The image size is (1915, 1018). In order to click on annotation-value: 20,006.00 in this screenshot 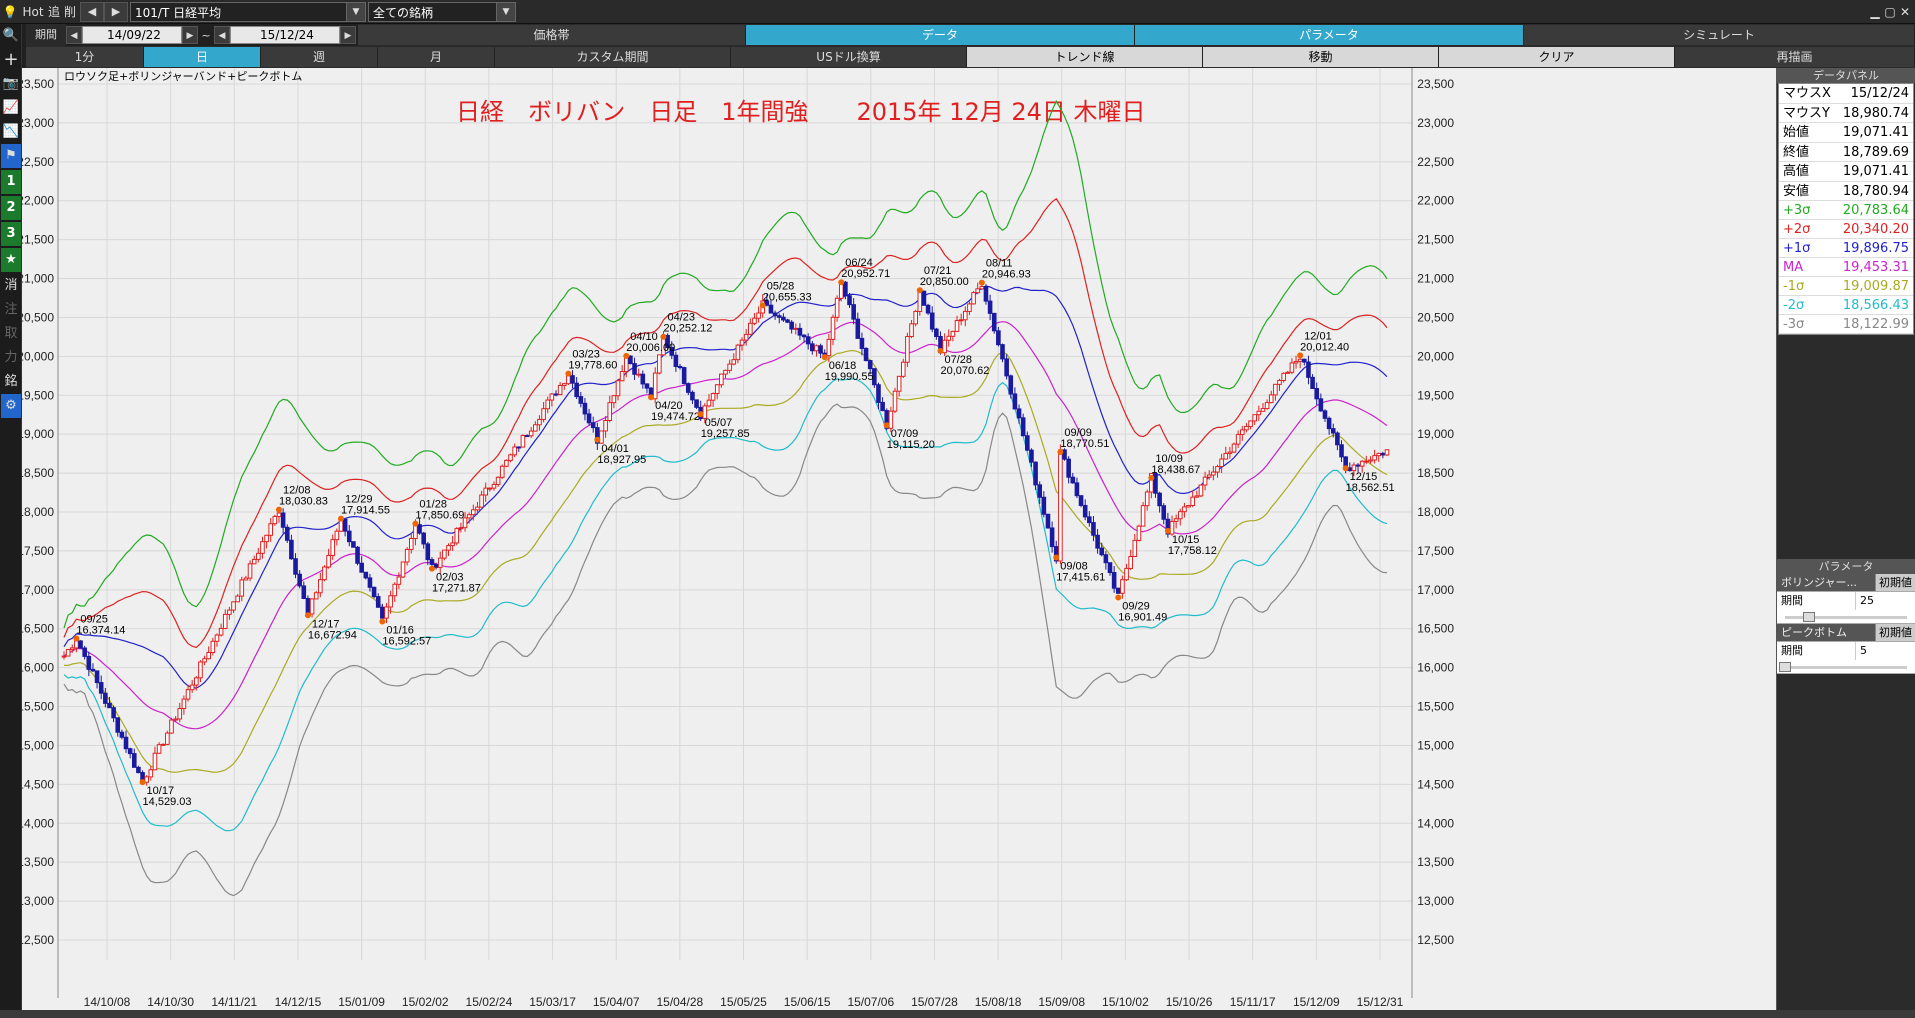, I will do `click(650, 348)`.